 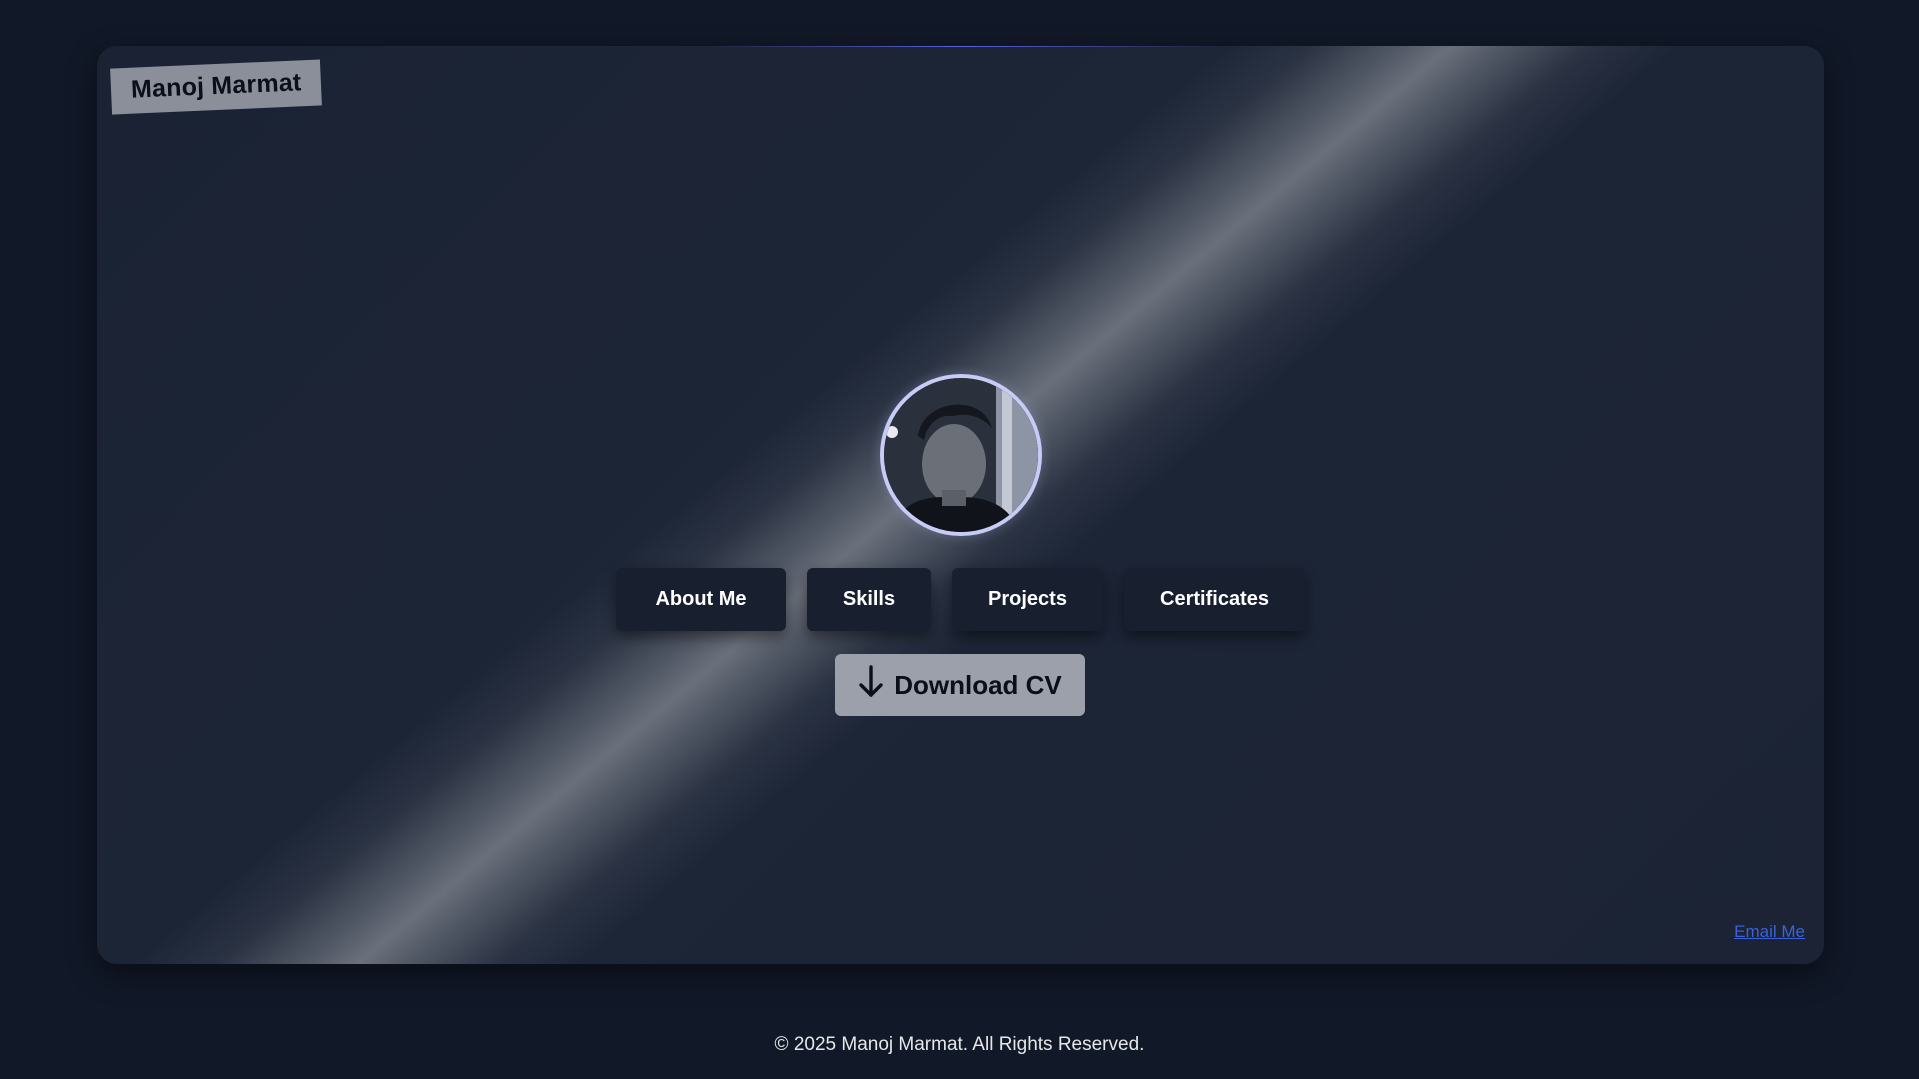 I want to click on main-nav: About Me Skills Projects Certificates, so click(x=960, y=599).